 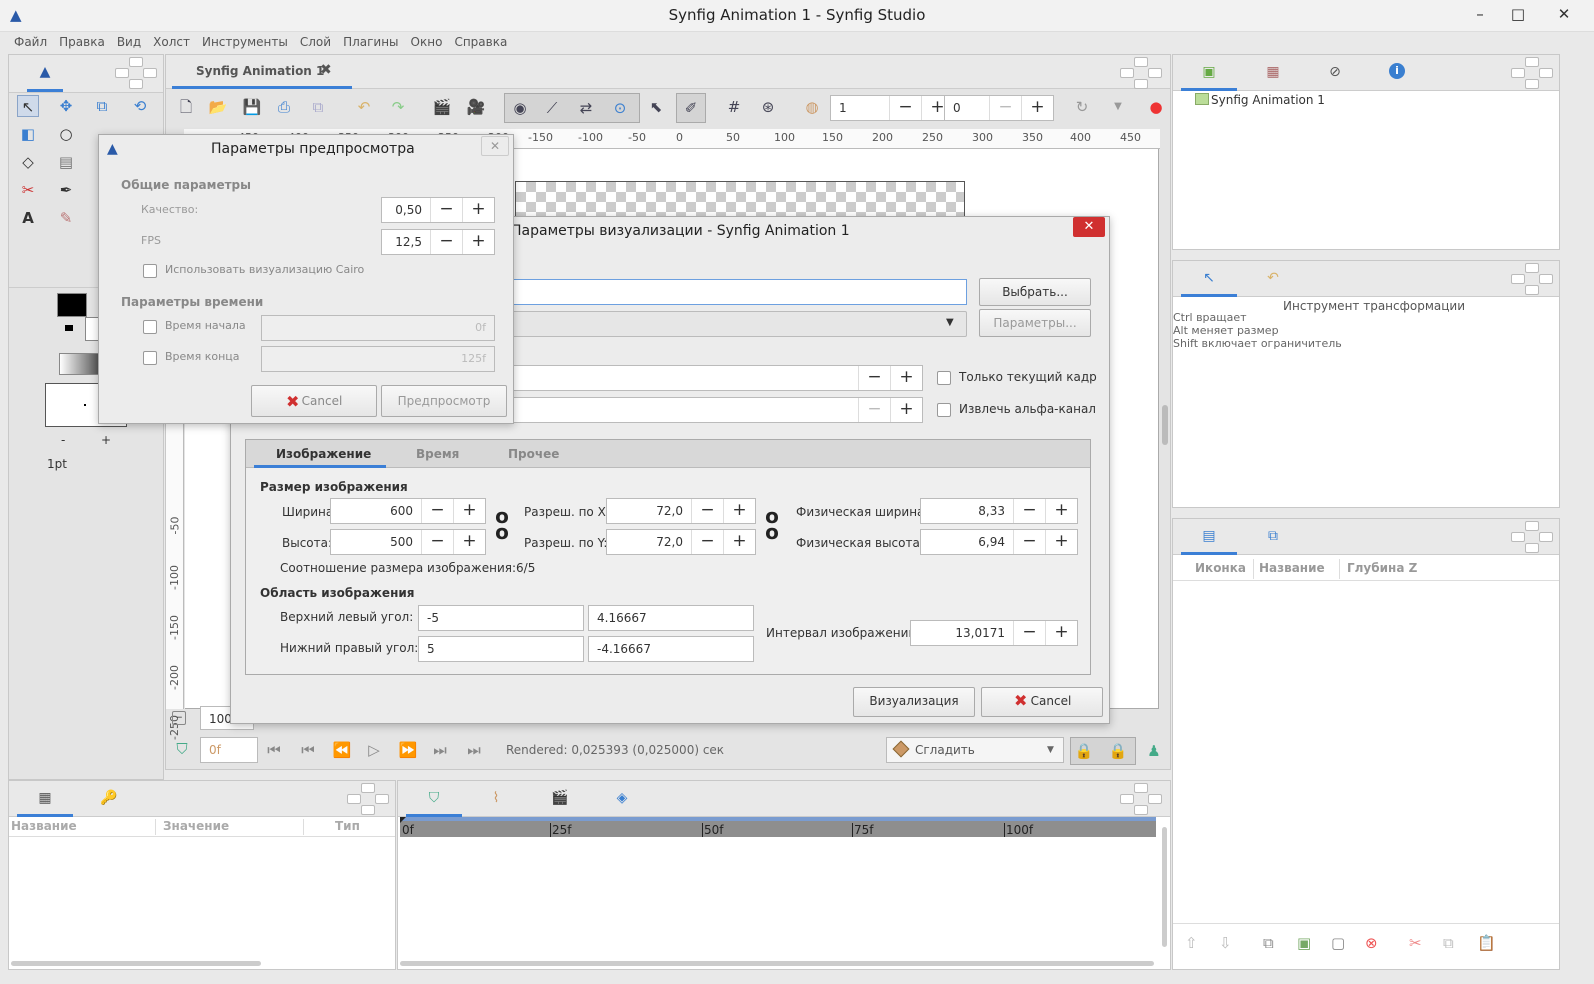 I want to click on only-current-frame-checkbox, so click(x=944, y=378).